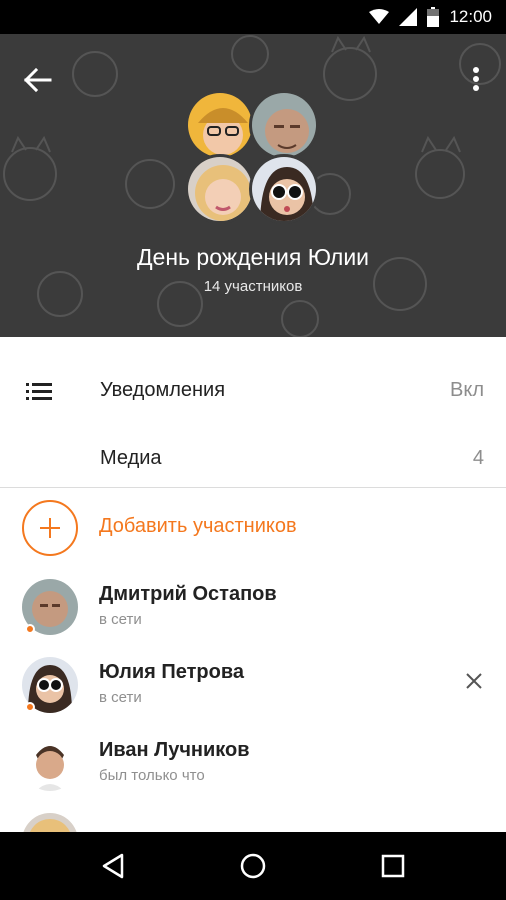  What do you see at coordinates (131, 458) in the screenshot?
I see `media-label: Медиа` at bounding box center [131, 458].